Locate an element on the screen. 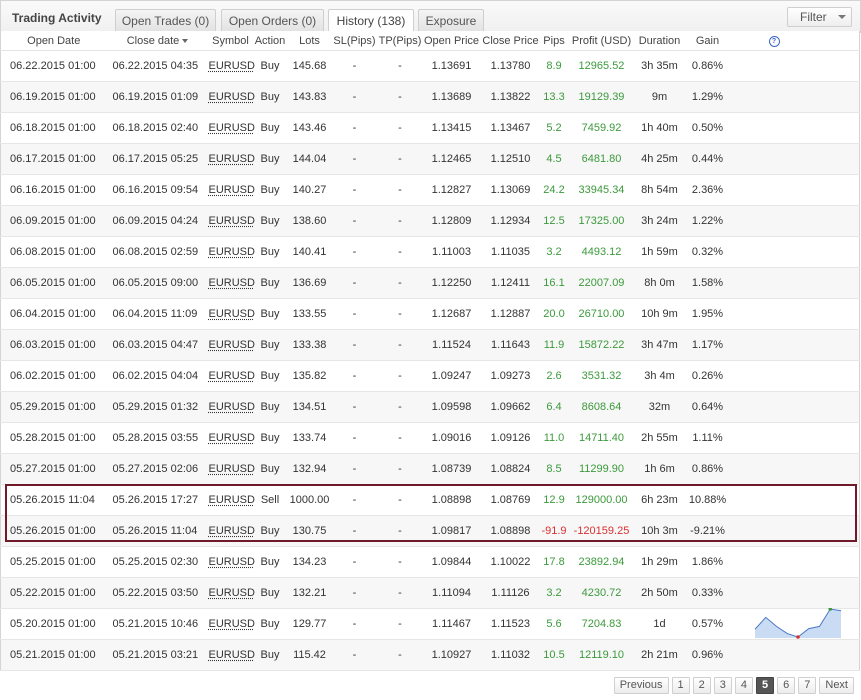  col-open-price: Open Price is located at coordinates (451, 41).